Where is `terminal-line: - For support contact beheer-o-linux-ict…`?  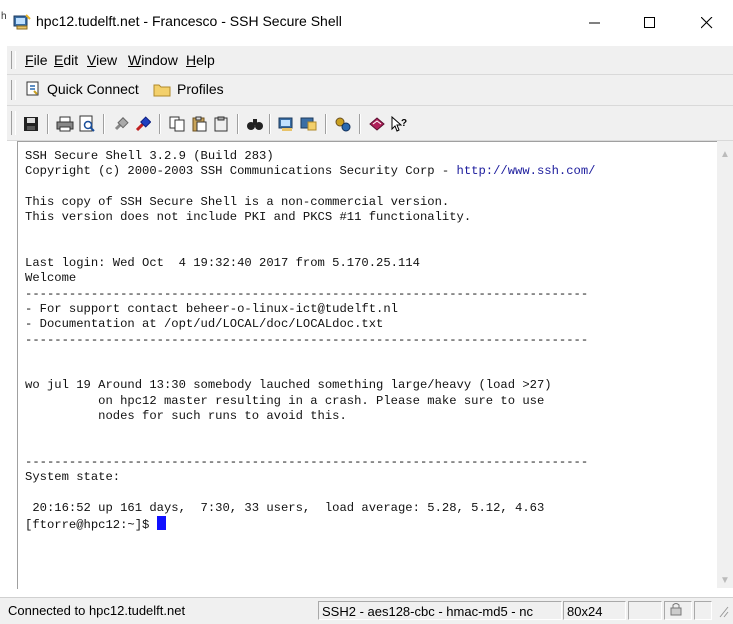 terminal-line: - For support contact beheer-o-linux-ict… is located at coordinates (211, 308).